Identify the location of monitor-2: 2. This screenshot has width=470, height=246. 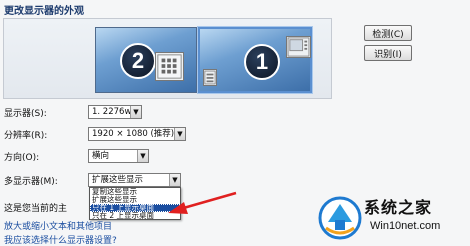
(146, 60).